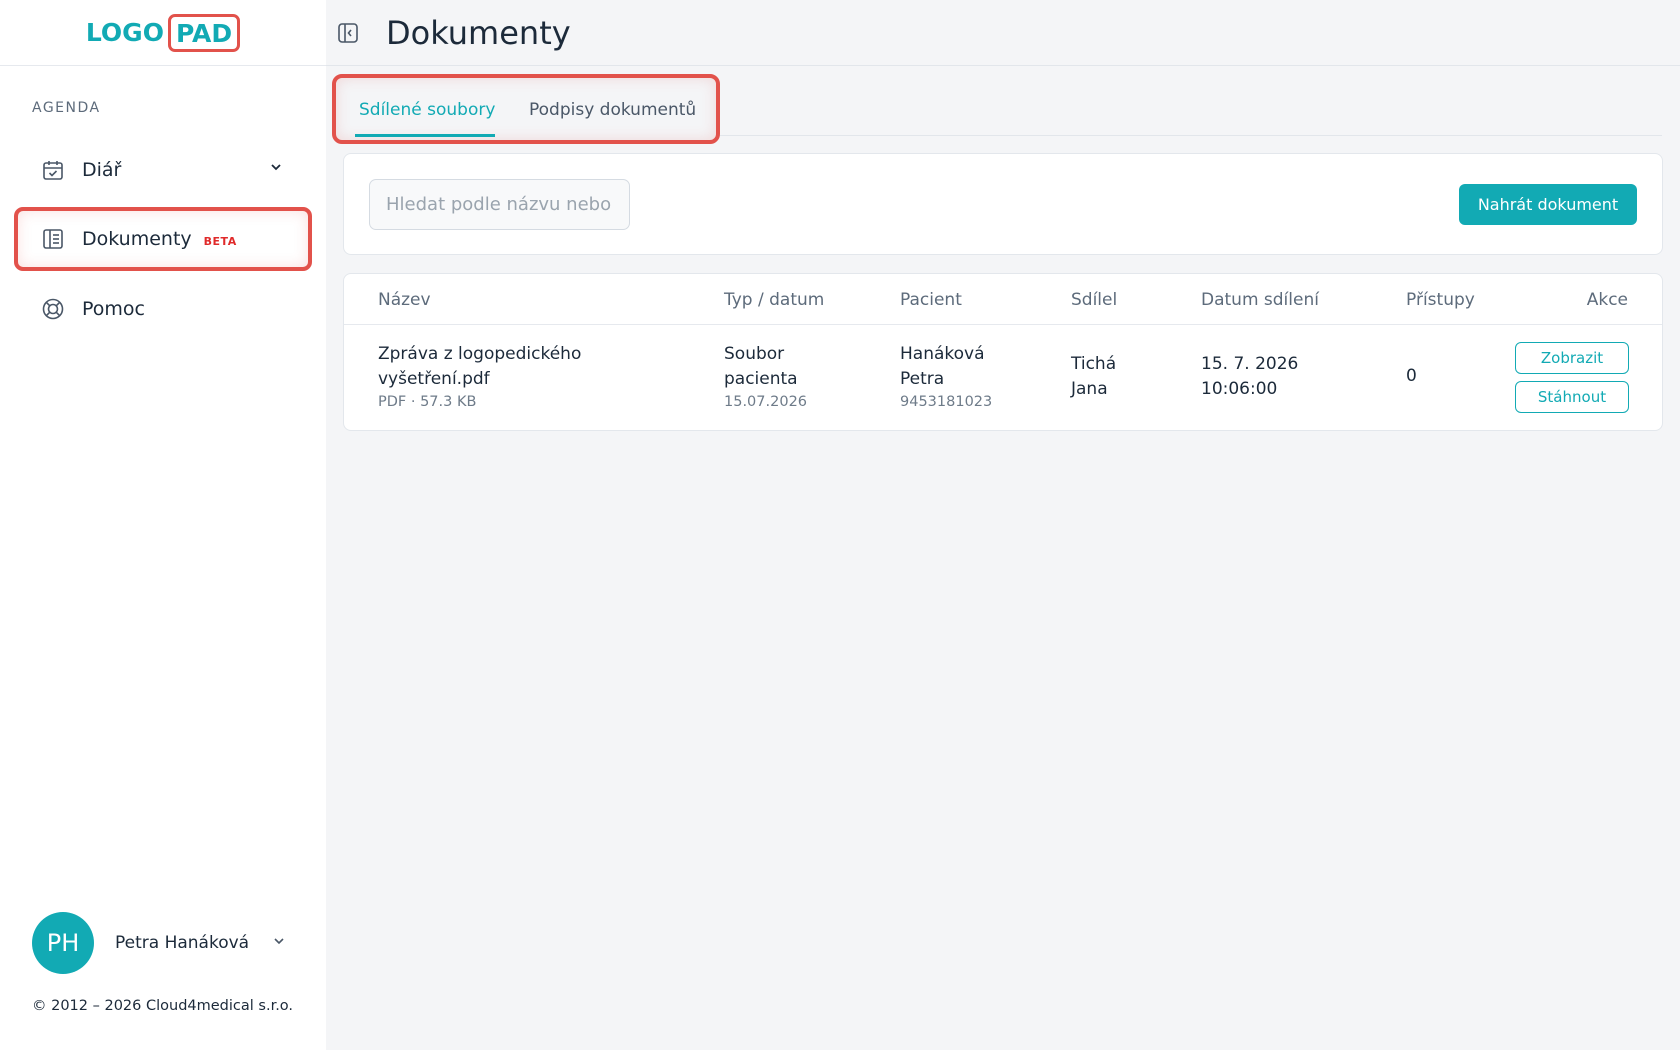 The height and width of the screenshot is (1050, 1680). What do you see at coordinates (1260, 300) in the screenshot?
I see `column-header-shared-date: Datum sdílení` at bounding box center [1260, 300].